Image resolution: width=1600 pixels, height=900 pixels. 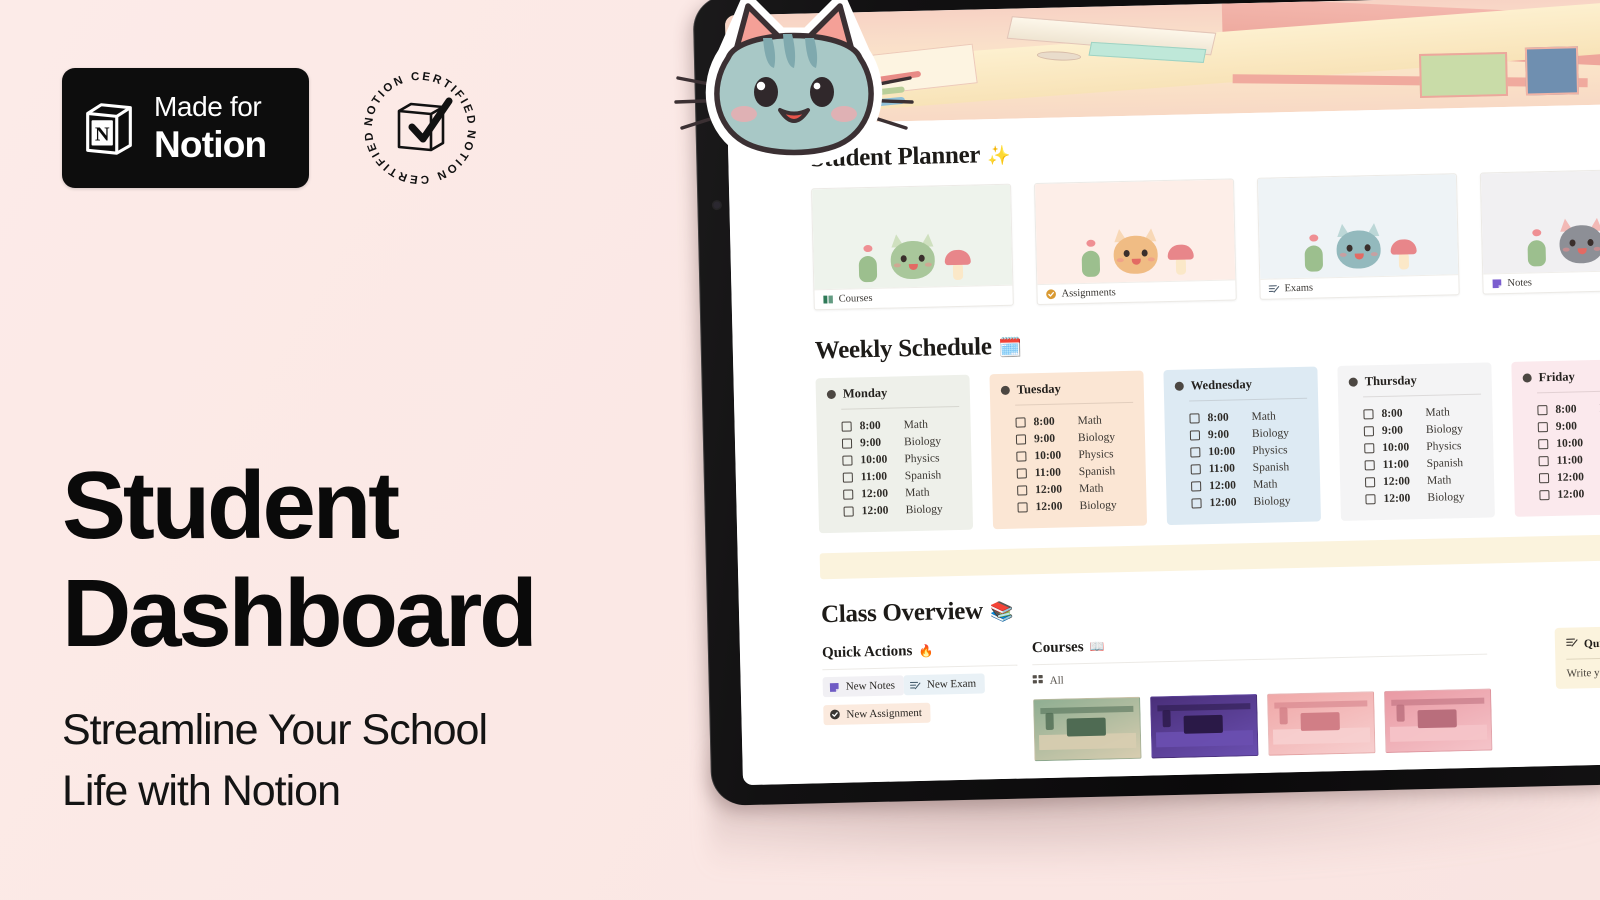 What do you see at coordinates (1445, 463) in the screenshot?
I see `schedule-slot-subject: Spanish` at bounding box center [1445, 463].